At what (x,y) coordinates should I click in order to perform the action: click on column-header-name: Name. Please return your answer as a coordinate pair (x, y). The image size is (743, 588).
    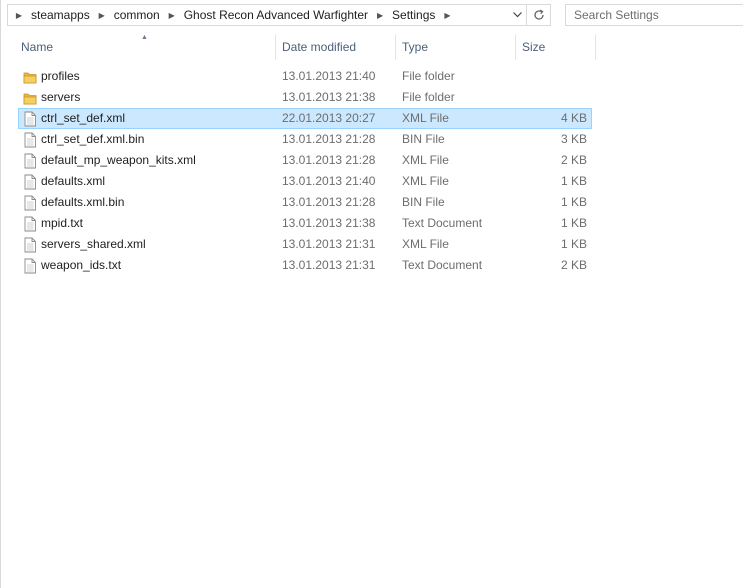
    Looking at the image, I should click on (145, 47).